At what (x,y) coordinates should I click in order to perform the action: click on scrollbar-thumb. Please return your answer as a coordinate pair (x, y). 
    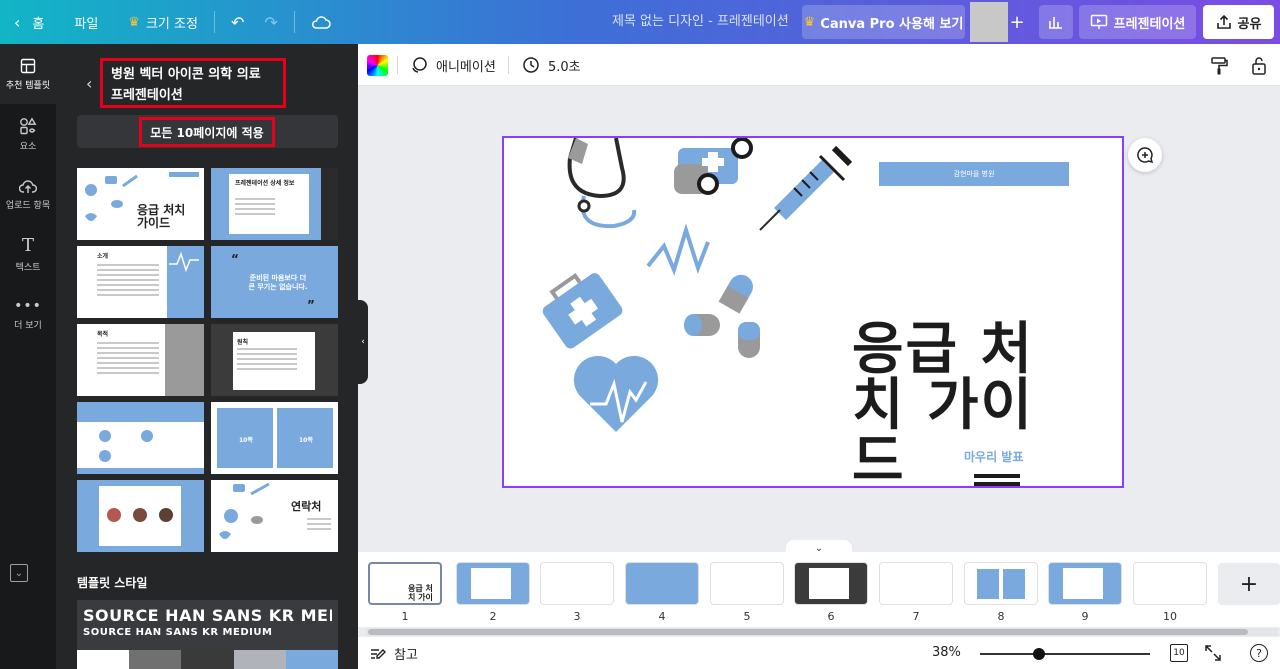
    Looking at the image, I should click on (808, 632).